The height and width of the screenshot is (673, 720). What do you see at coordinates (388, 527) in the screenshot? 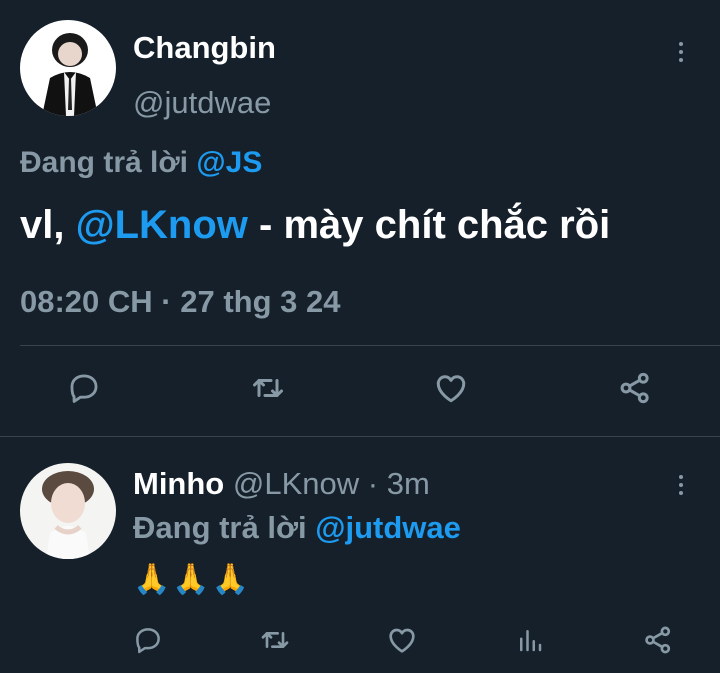
I see `replying-to-mention: @jutdwae` at bounding box center [388, 527].